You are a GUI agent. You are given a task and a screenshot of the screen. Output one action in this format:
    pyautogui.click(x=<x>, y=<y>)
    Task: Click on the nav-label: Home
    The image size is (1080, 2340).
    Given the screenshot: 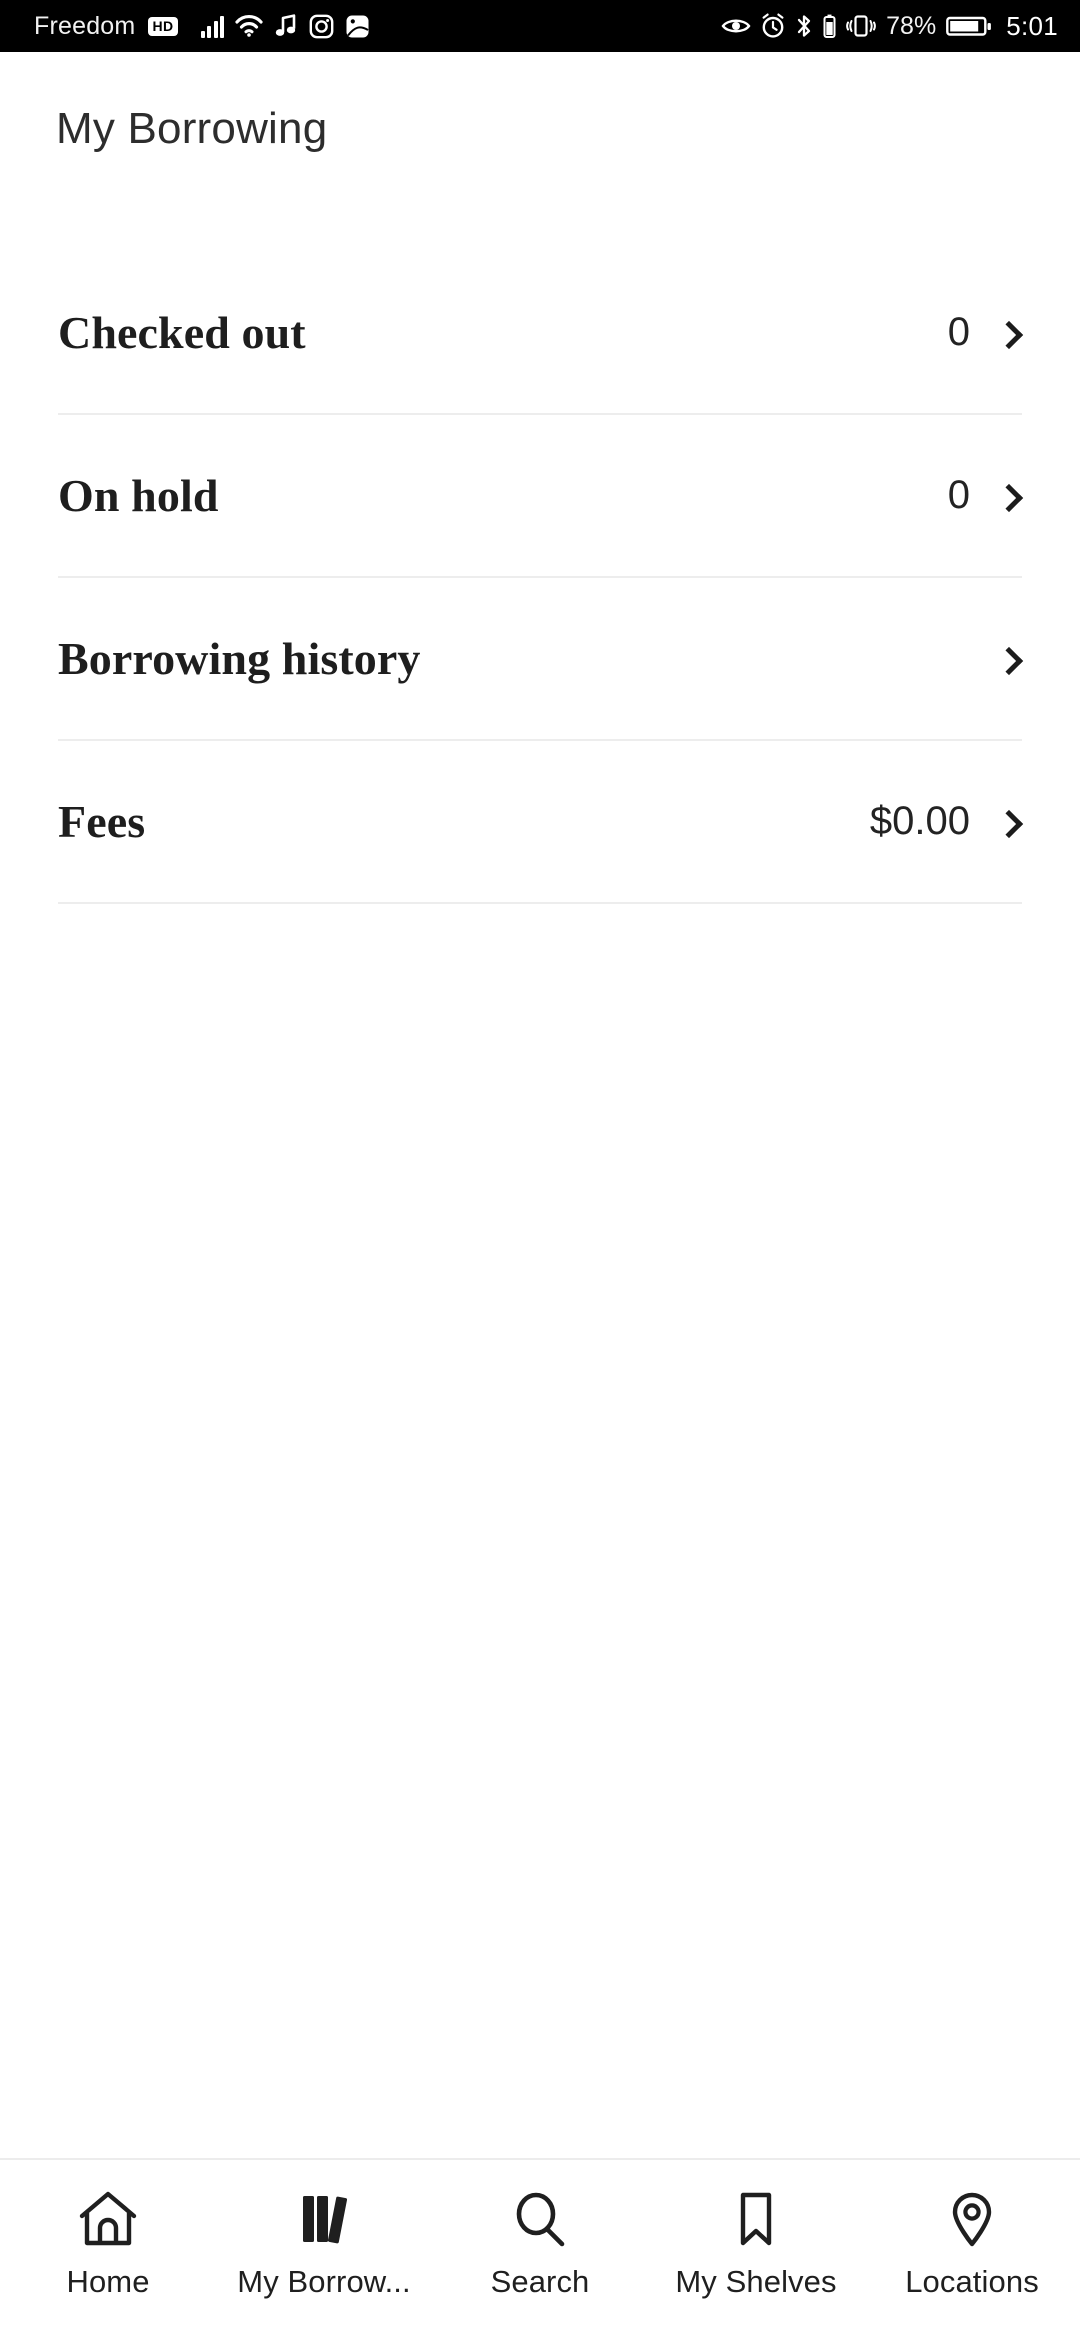 What is the action you would take?
    pyautogui.click(x=108, y=2281)
    